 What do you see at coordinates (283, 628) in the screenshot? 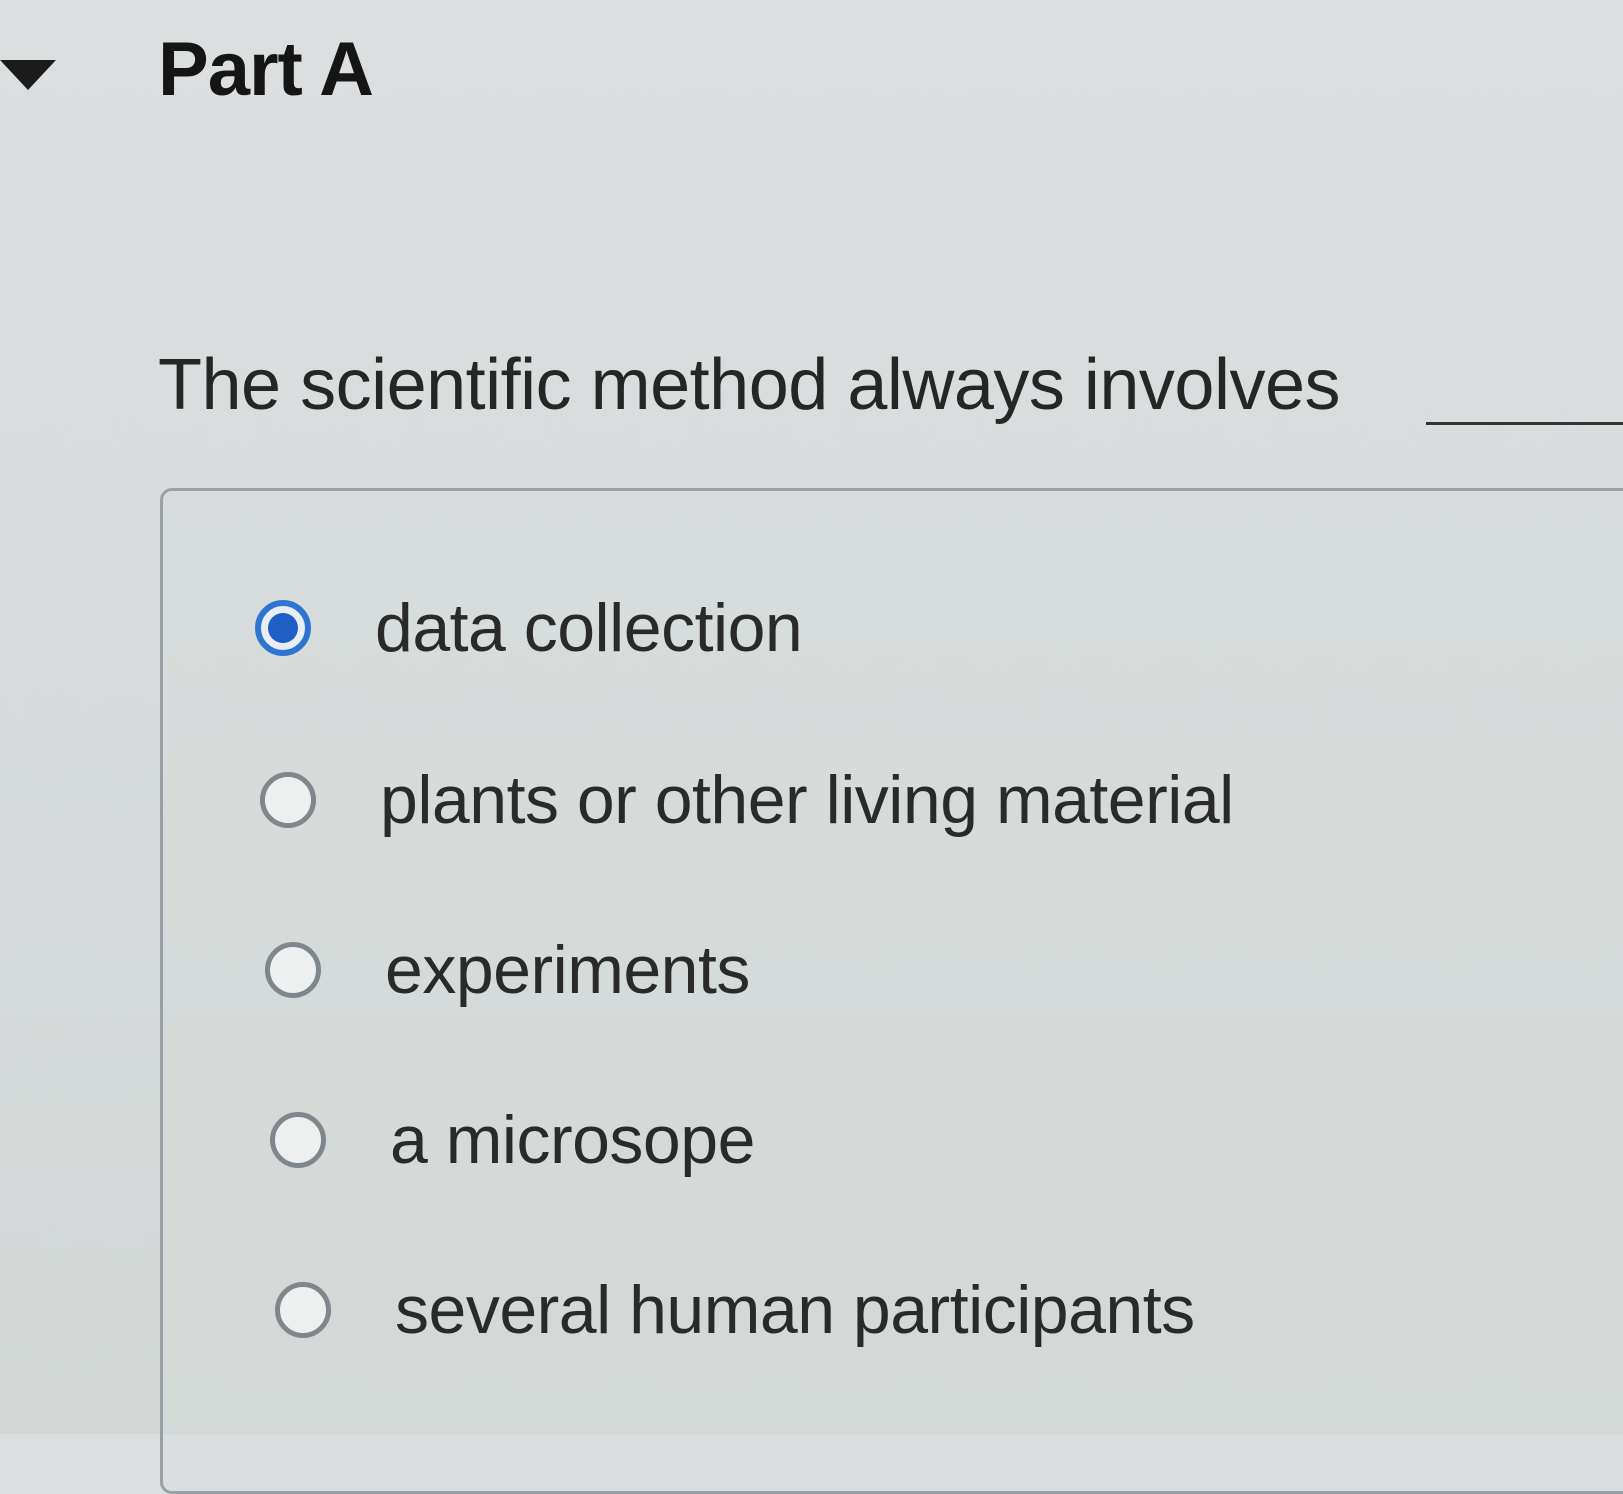
I see `radio-selected-icon` at bounding box center [283, 628].